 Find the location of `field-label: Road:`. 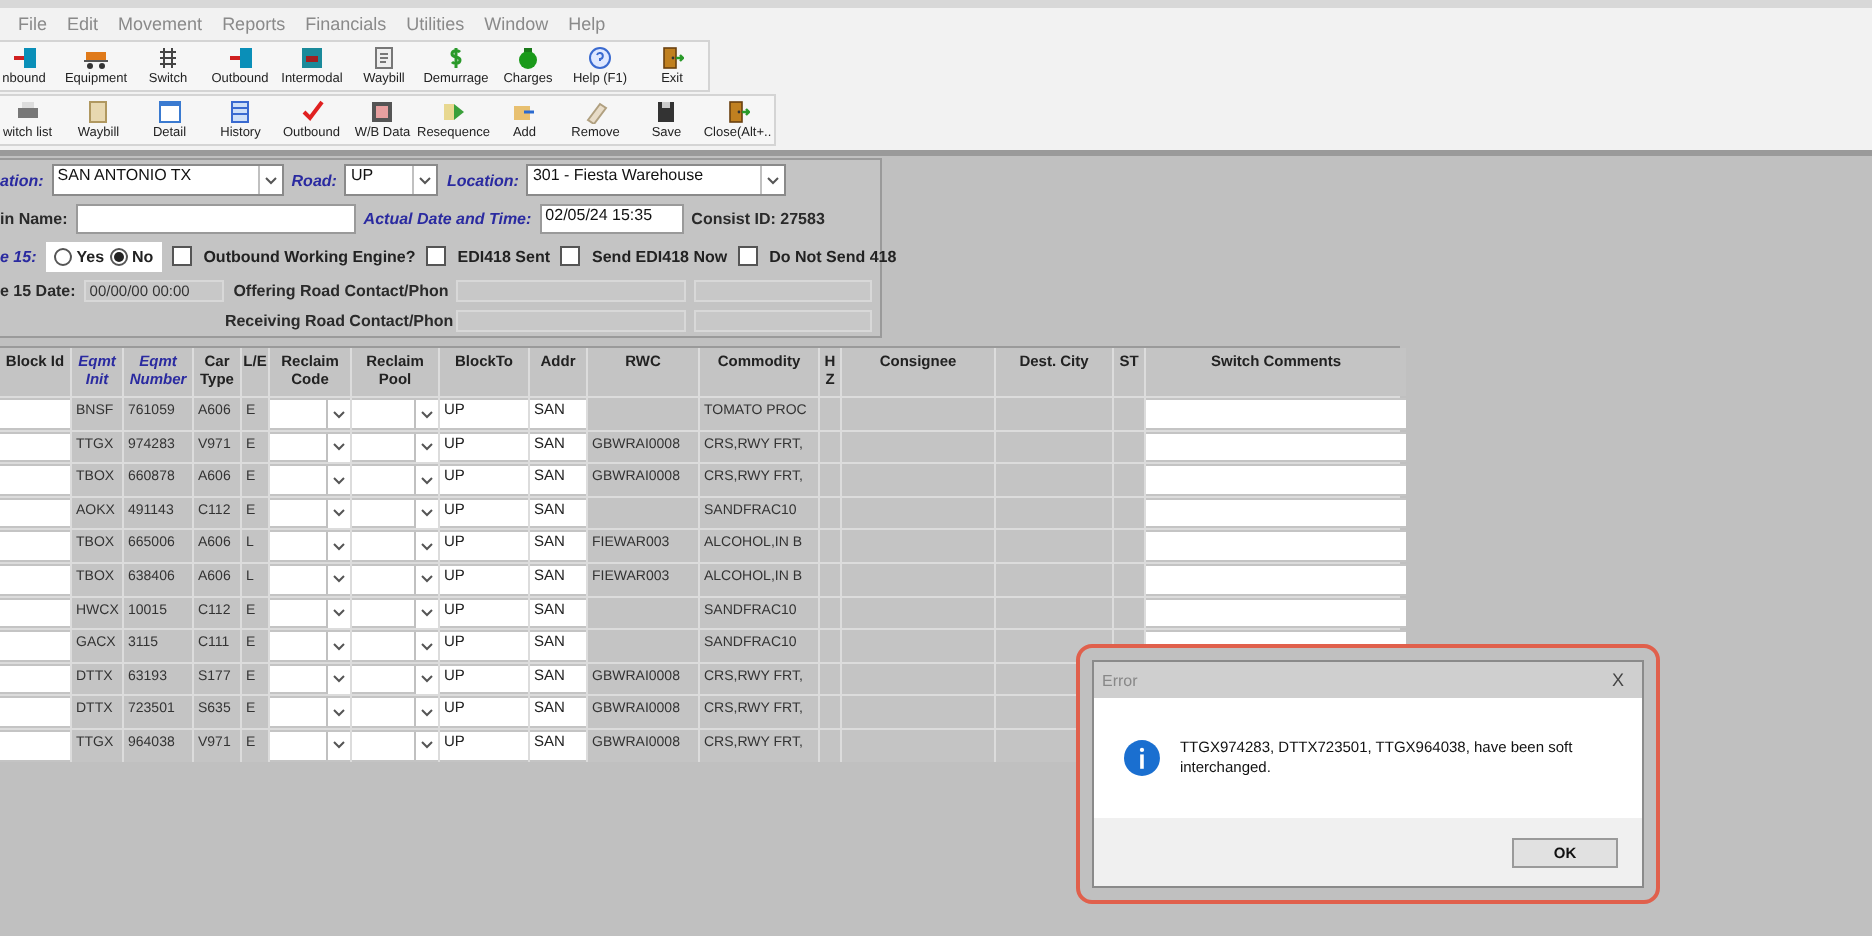

field-label: Road: is located at coordinates (314, 180).